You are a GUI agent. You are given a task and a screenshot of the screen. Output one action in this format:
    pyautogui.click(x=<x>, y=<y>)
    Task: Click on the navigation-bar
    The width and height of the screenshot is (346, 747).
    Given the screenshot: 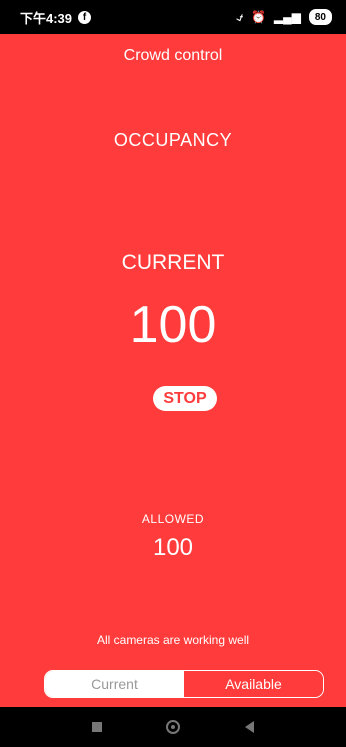 What is the action you would take?
    pyautogui.click(x=173, y=727)
    